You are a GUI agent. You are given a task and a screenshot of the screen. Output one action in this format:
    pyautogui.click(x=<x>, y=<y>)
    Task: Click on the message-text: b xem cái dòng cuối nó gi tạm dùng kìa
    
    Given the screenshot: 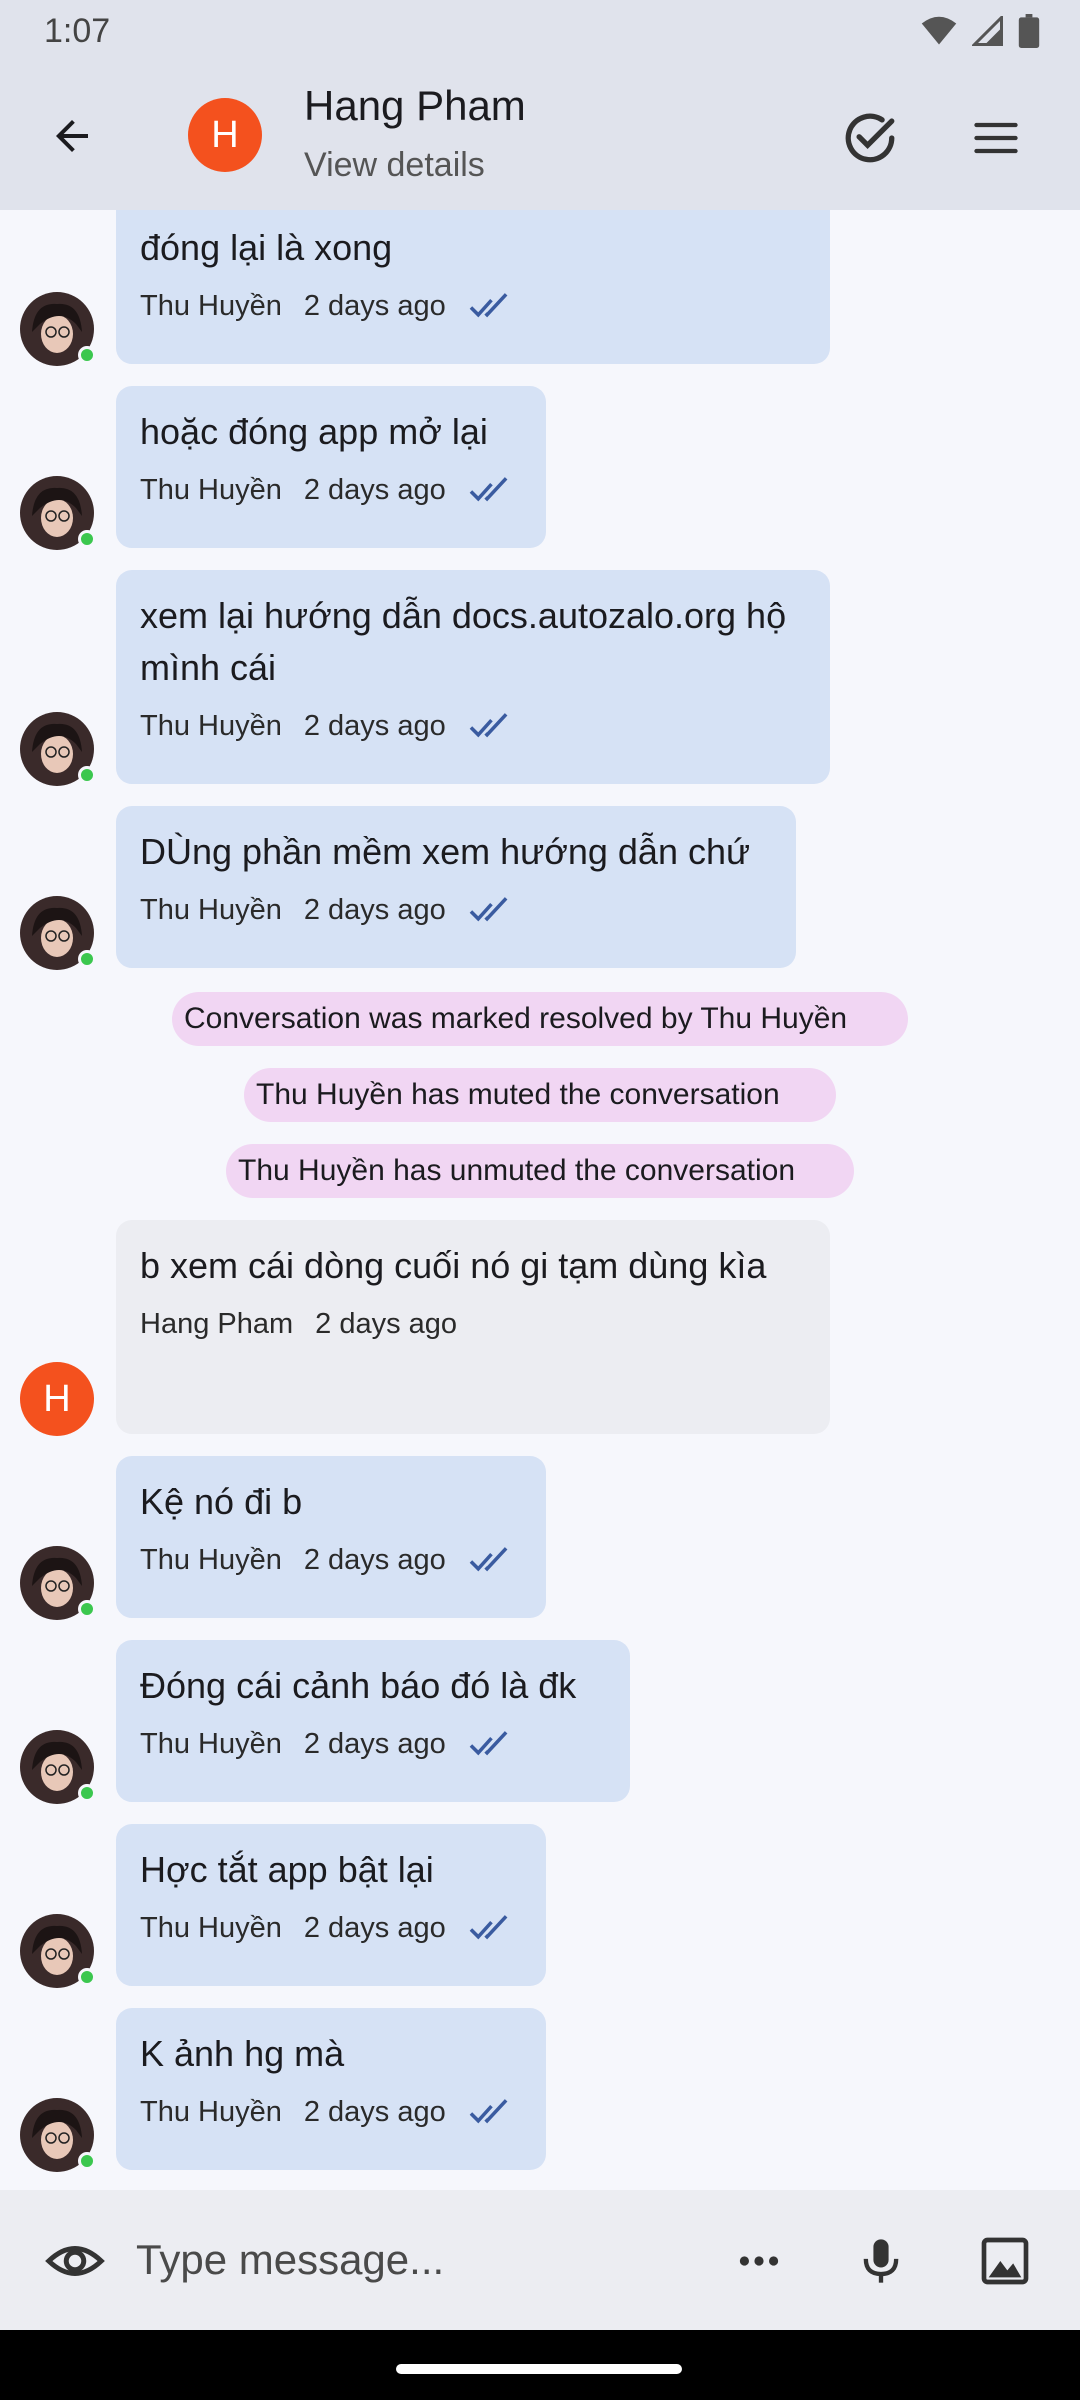 What is the action you would take?
    pyautogui.click(x=453, y=1265)
    